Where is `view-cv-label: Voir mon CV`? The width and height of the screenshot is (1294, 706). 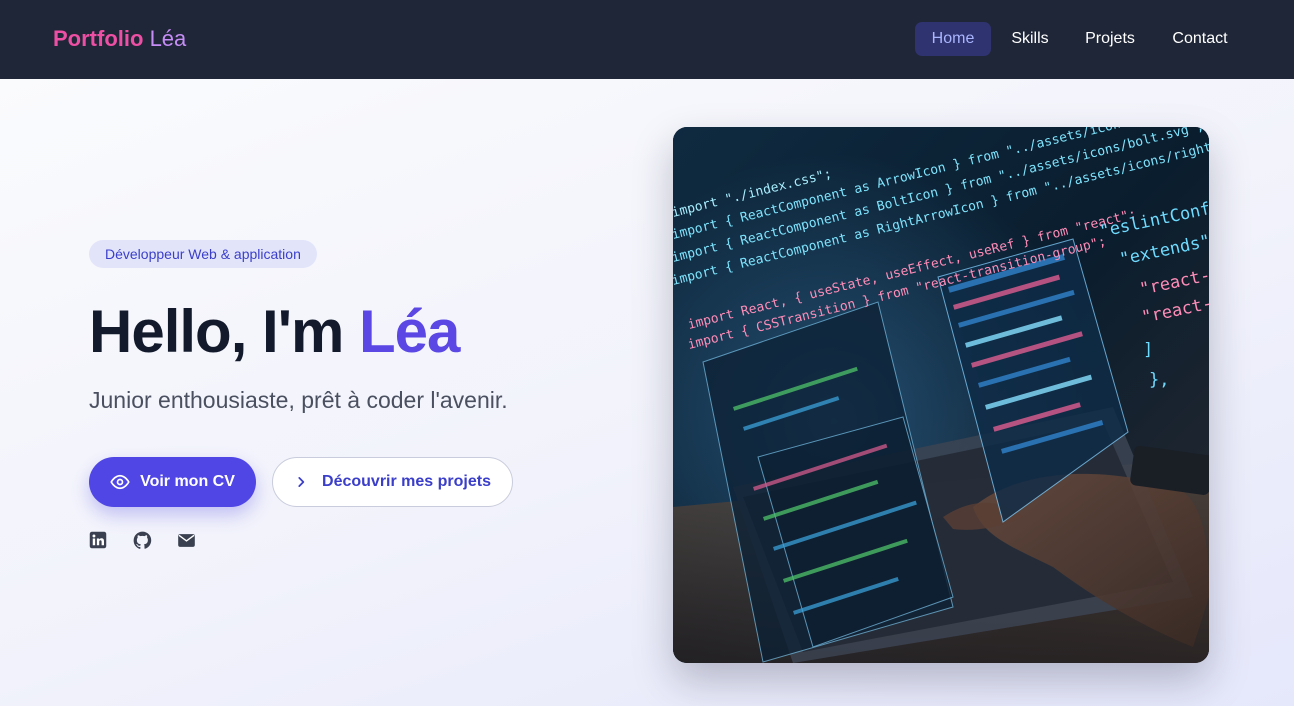 view-cv-label: Voir mon CV is located at coordinates (187, 481).